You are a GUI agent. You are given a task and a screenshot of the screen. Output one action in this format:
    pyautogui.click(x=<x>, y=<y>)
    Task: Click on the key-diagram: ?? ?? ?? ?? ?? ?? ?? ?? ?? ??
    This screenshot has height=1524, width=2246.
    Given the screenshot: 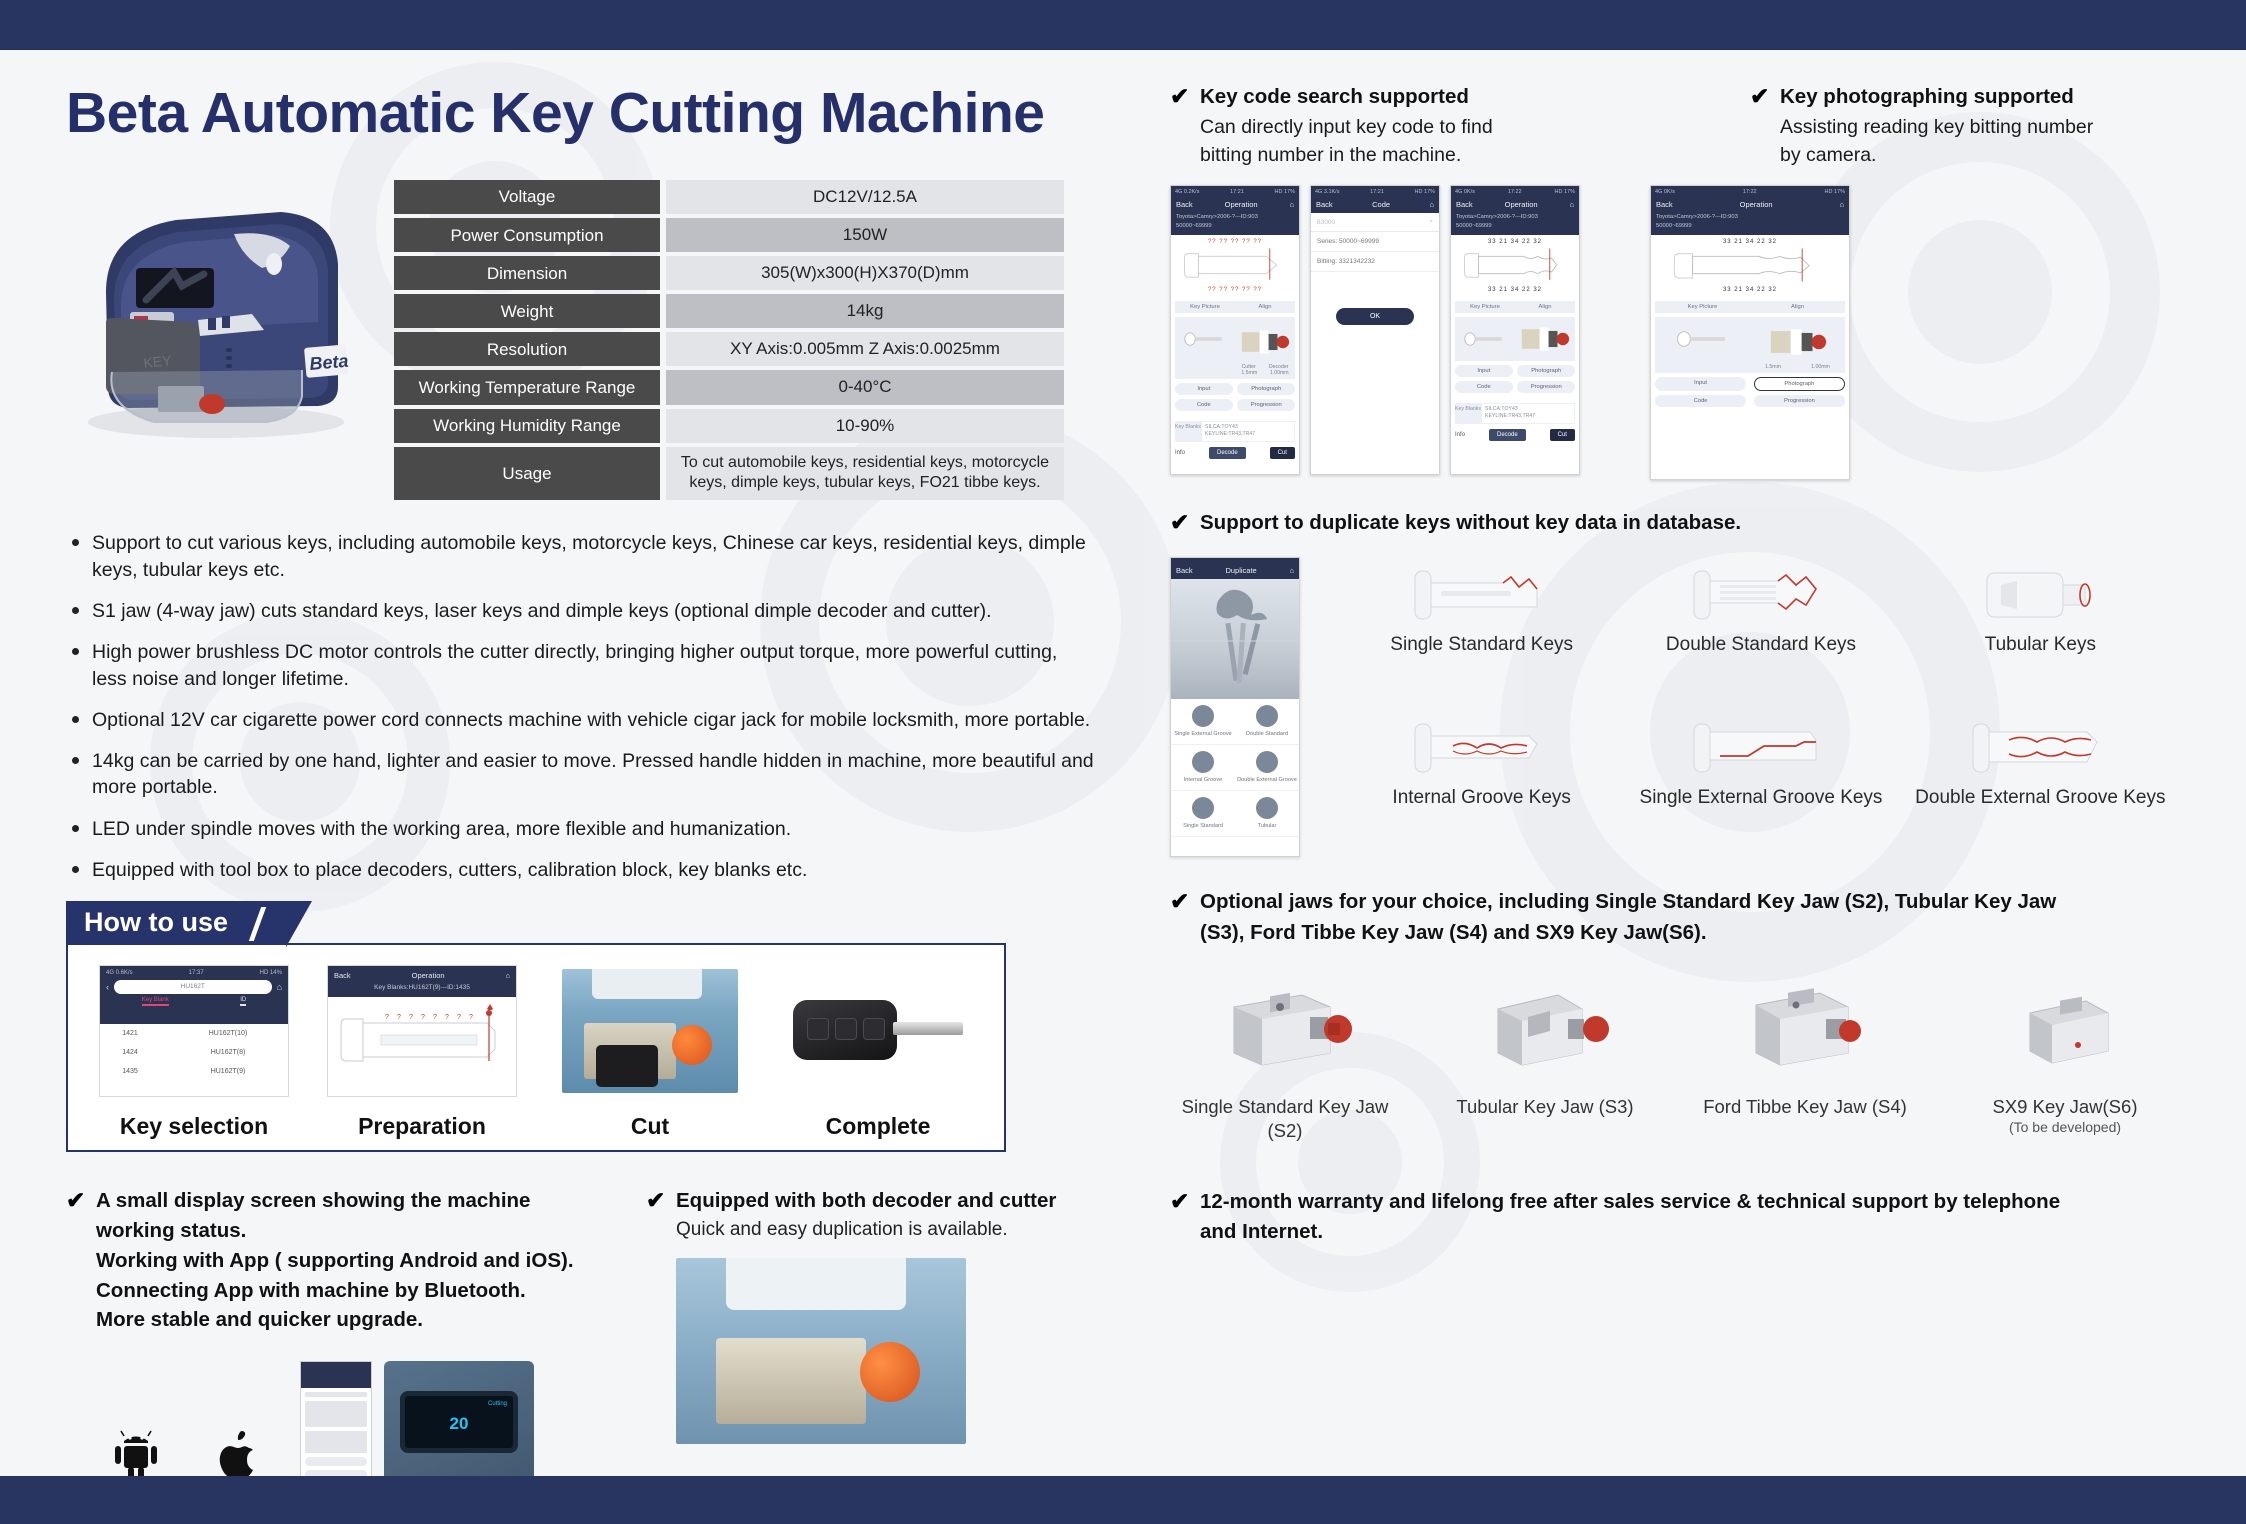 What is the action you would take?
    pyautogui.click(x=1235, y=265)
    